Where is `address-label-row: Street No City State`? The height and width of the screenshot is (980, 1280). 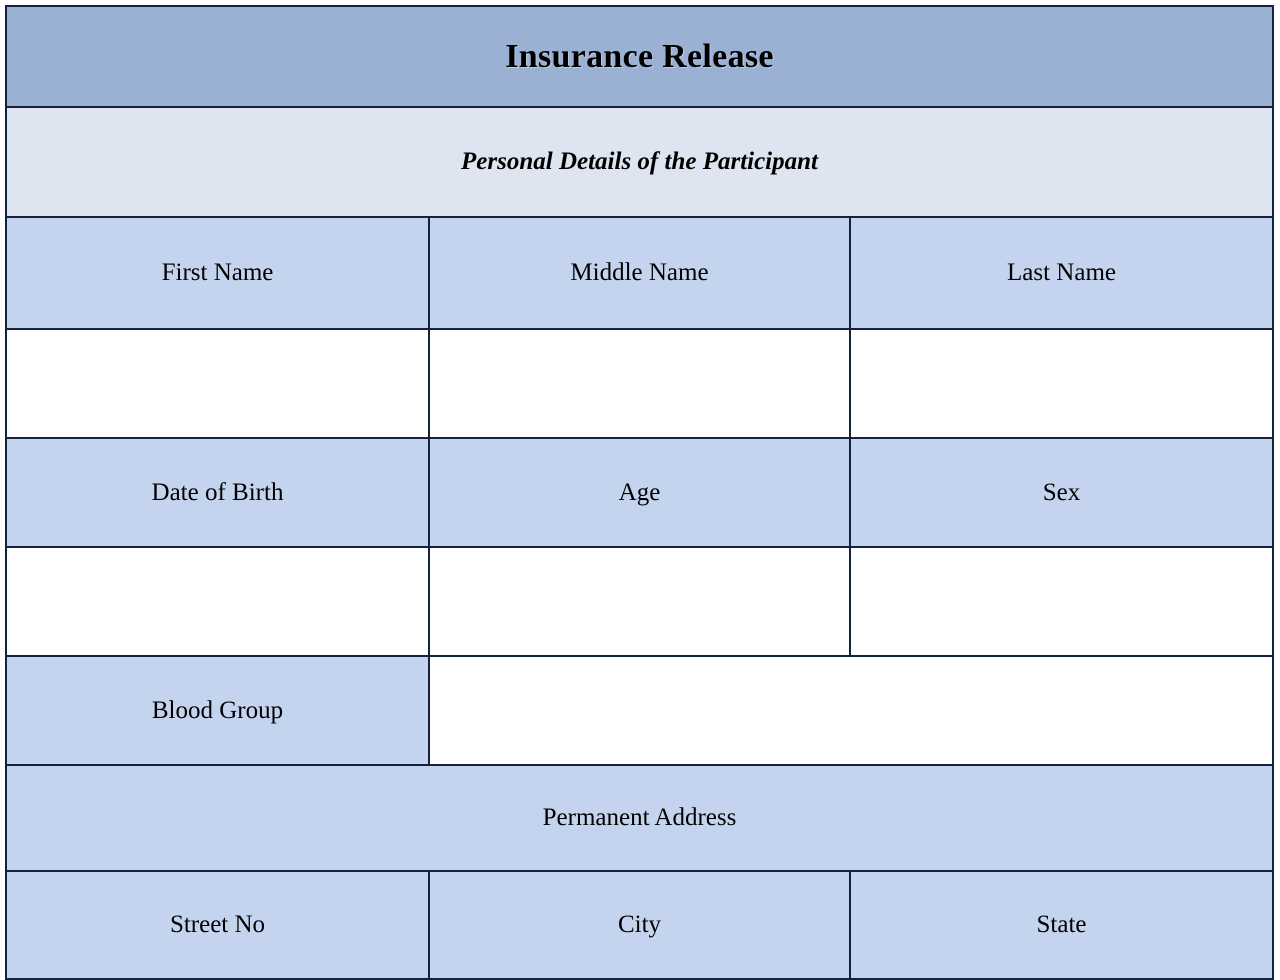
address-label-row: Street No City State is located at coordinates (640, 925).